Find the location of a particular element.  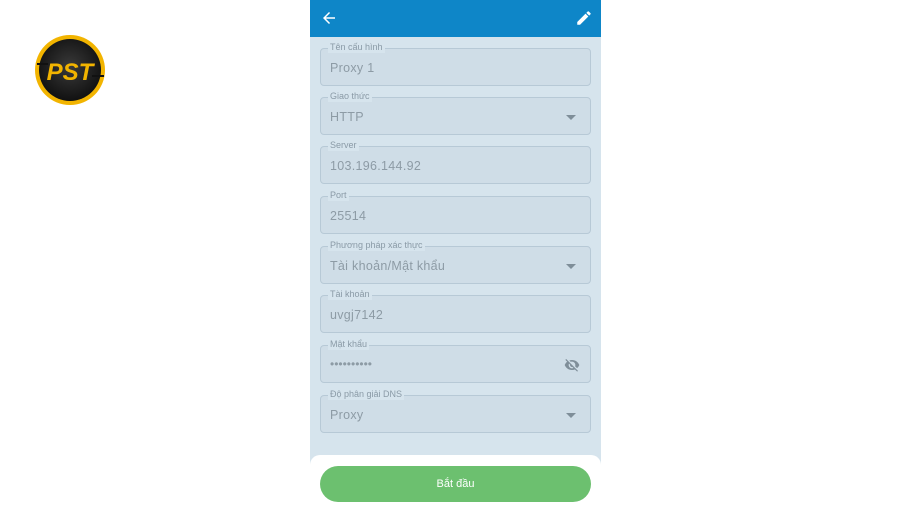

password-value: •••••••••• is located at coordinates (351, 364).